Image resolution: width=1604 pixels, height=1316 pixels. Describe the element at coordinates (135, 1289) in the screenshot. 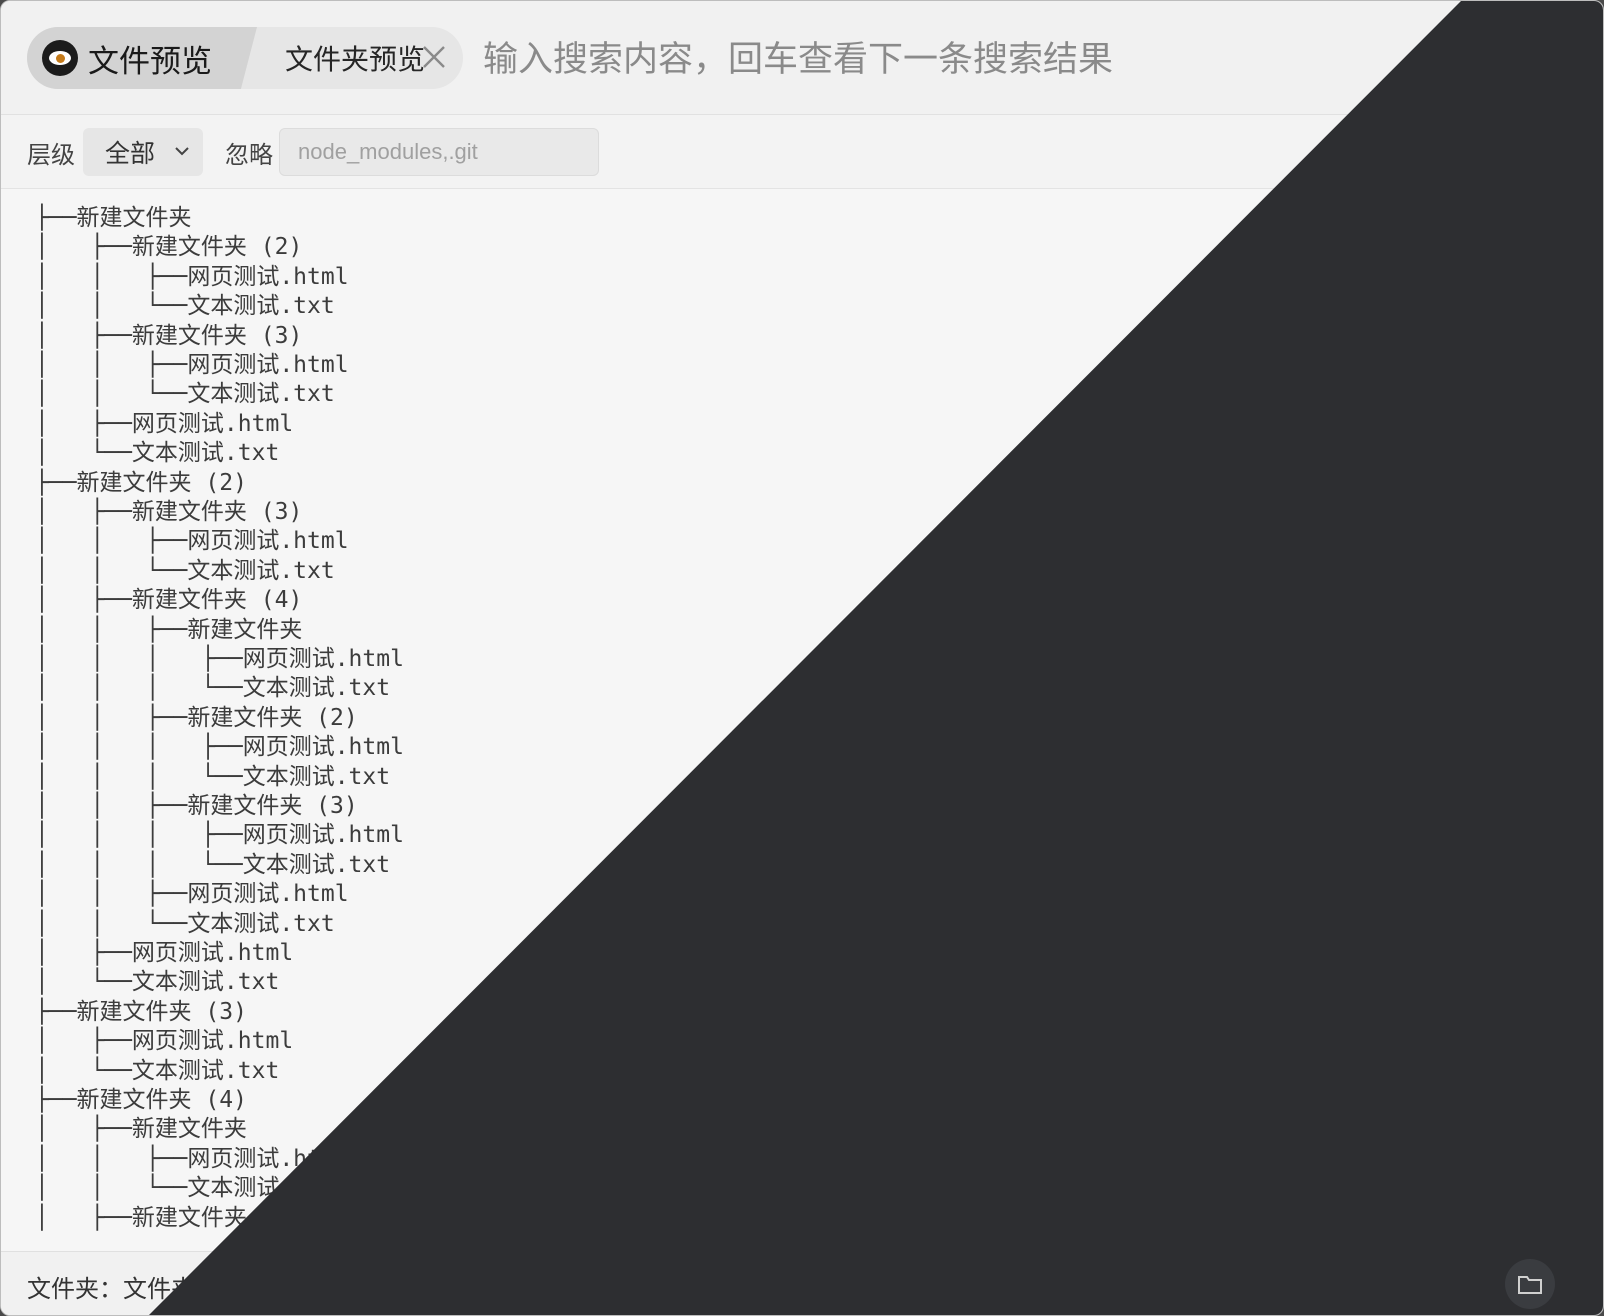

I see `folder-name: 文件夹：文件夹测试` at that location.